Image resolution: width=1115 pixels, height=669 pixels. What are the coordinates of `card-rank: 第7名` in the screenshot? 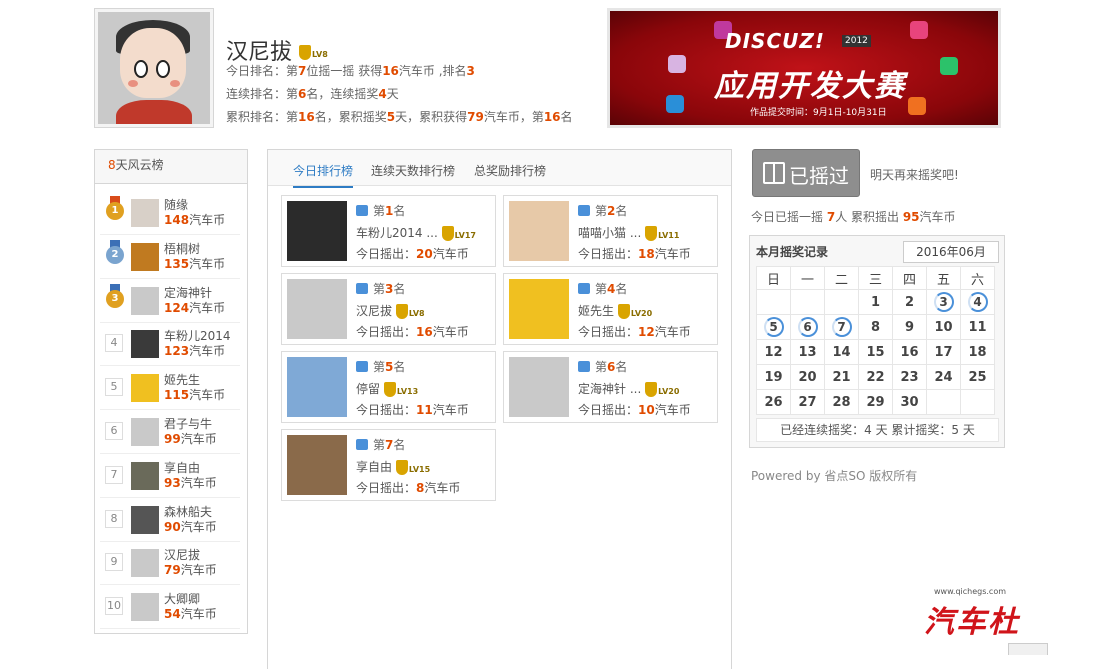 It's located at (380, 444).